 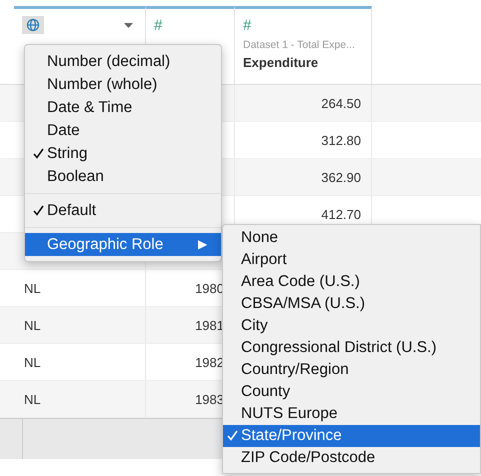 I want to click on column-name: Expenditure, so click(x=281, y=62).